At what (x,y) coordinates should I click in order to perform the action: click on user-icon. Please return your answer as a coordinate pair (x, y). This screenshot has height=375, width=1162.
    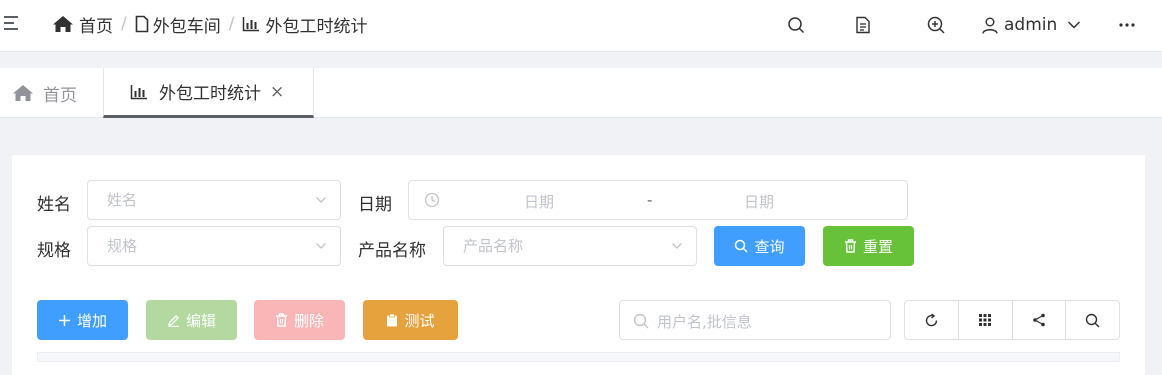
    Looking at the image, I should click on (990, 25).